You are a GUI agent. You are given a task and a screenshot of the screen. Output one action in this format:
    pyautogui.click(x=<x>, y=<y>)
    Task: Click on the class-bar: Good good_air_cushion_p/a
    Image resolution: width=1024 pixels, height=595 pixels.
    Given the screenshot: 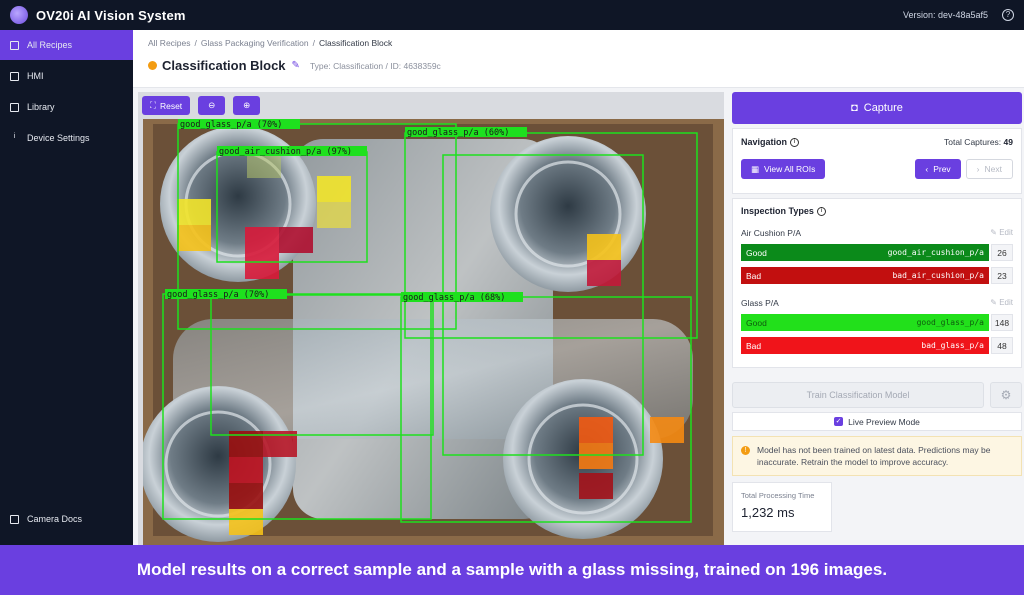 What is the action you would take?
    pyautogui.click(x=865, y=252)
    